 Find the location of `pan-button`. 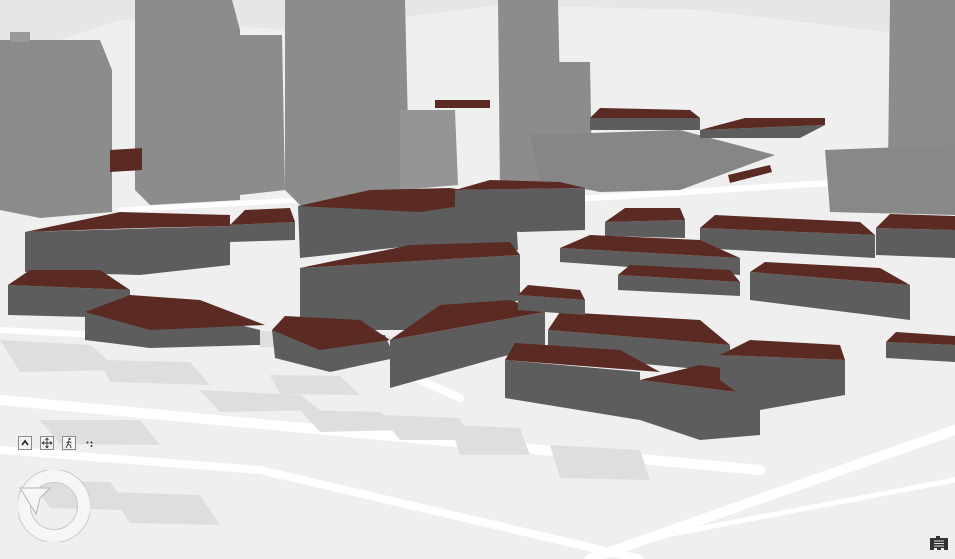

pan-button is located at coordinates (47, 443).